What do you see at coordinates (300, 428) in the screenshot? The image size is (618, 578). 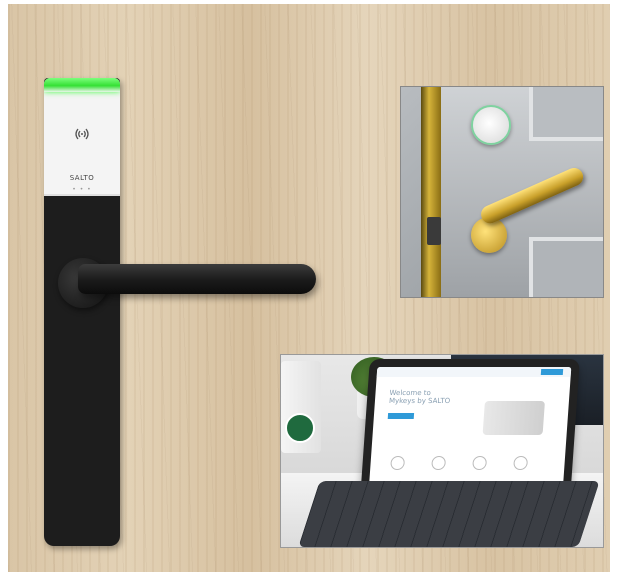 I see `cup-logo` at bounding box center [300, 428].